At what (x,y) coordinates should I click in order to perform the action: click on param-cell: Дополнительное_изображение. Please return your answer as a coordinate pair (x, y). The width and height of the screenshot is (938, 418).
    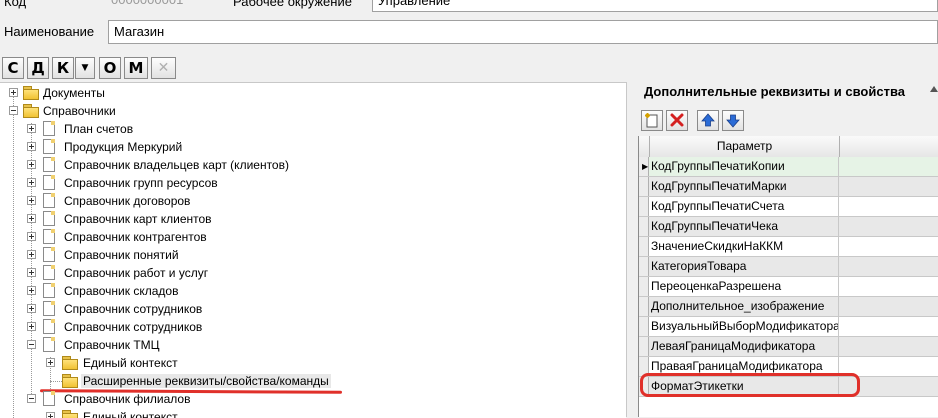
    Looking at the image, I should click on (744, 306).